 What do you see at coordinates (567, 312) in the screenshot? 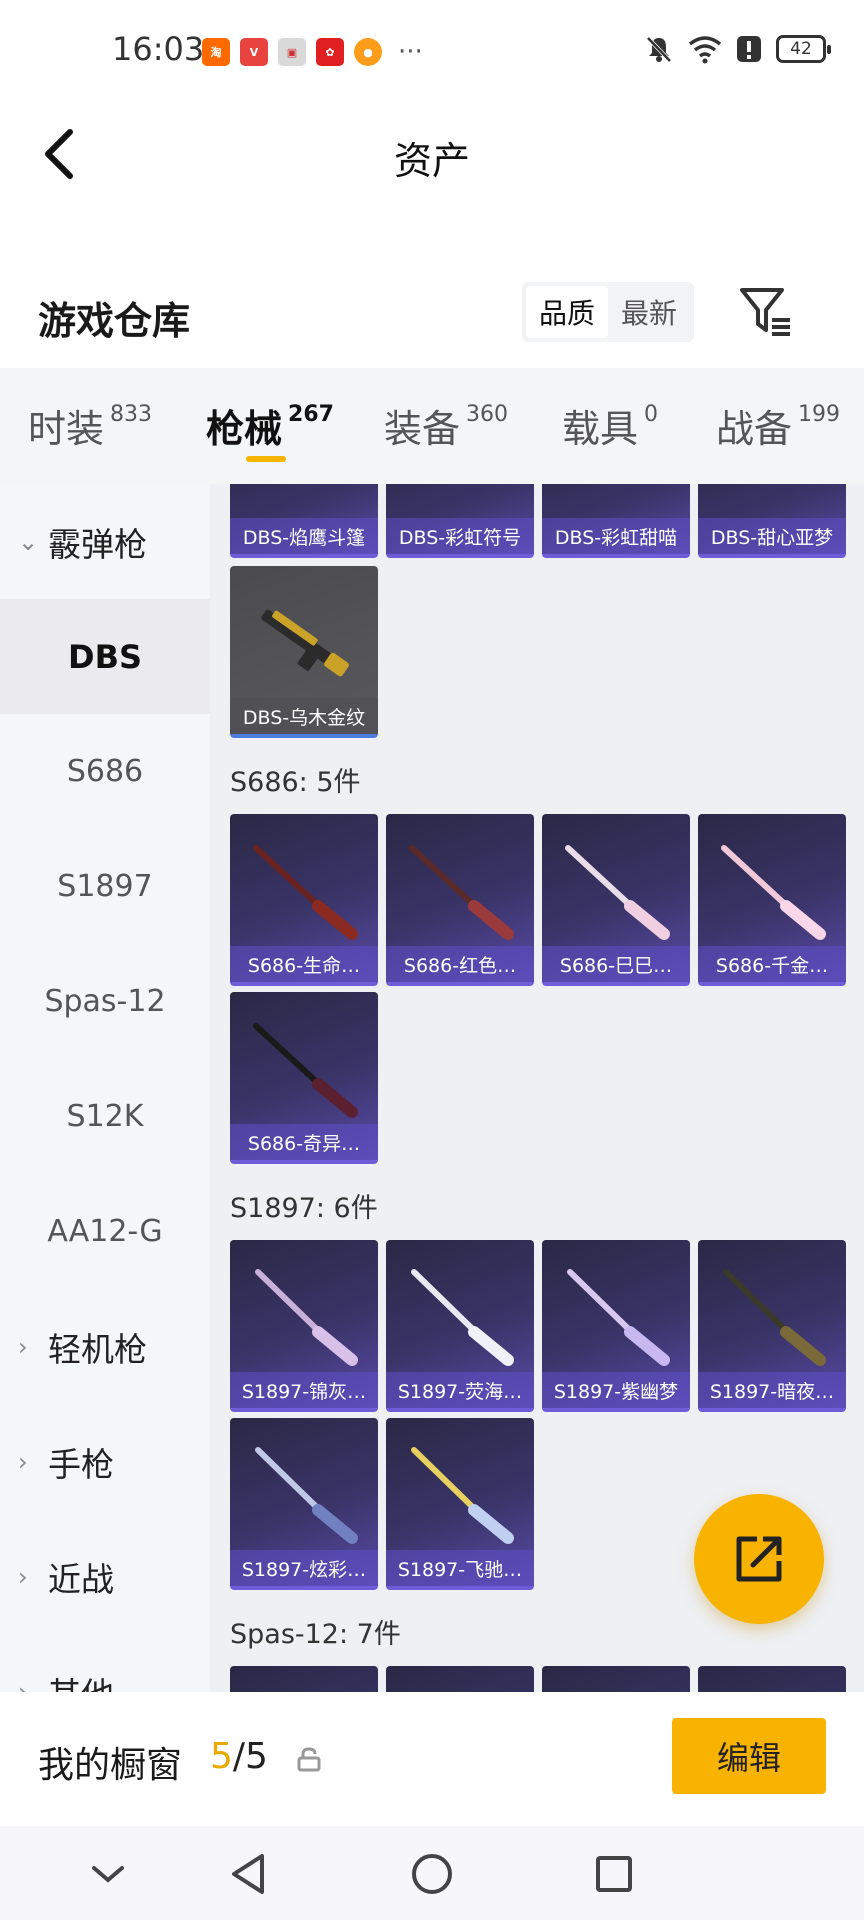
I see `sort-quality-button: 品质` at bounding box center [567, 312].